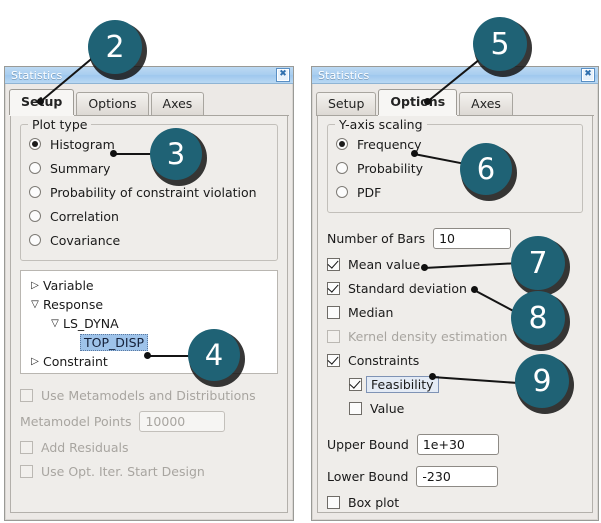 The image size is (601, 523). I want to click on tree-node-variable: ▷ Variable, so click(149, 285).